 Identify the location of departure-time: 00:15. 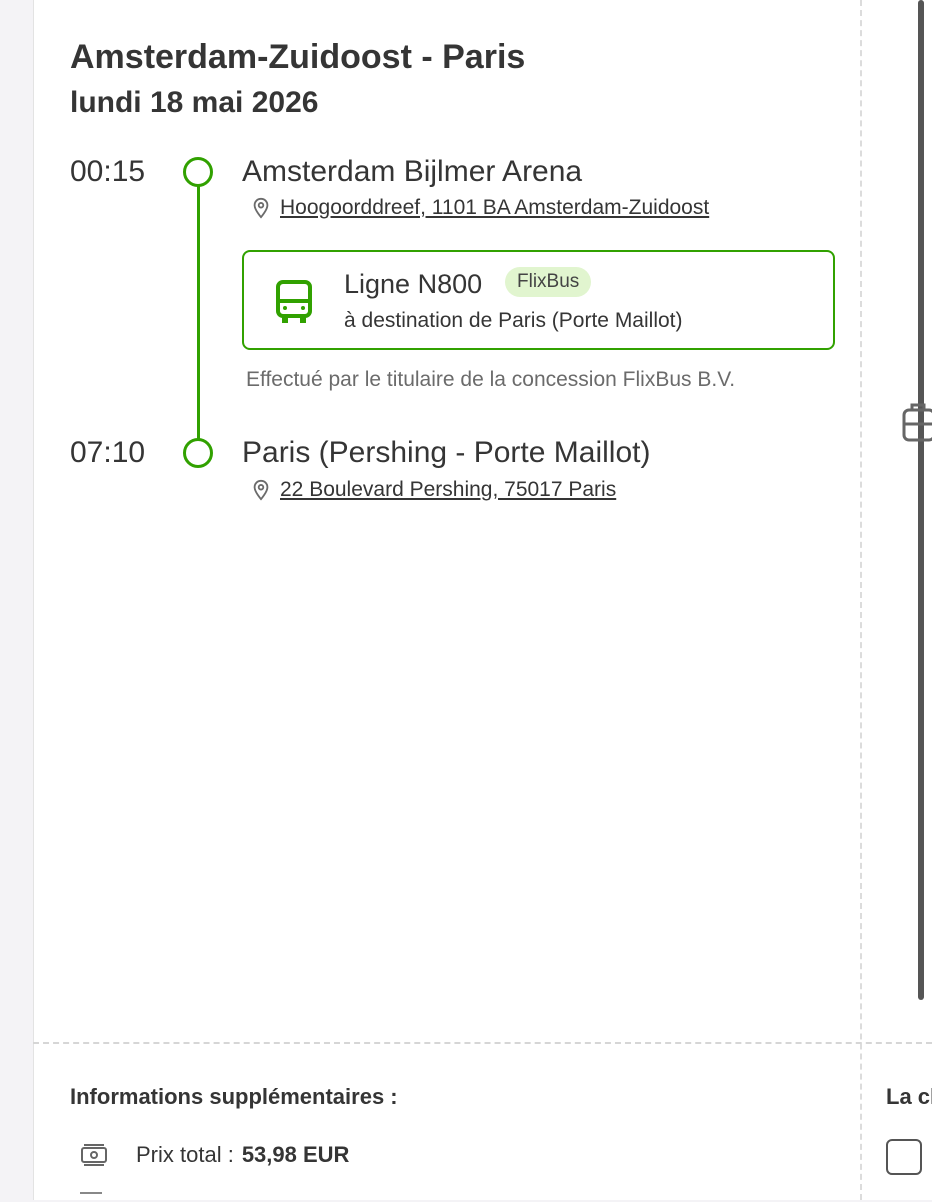
(108, 171).